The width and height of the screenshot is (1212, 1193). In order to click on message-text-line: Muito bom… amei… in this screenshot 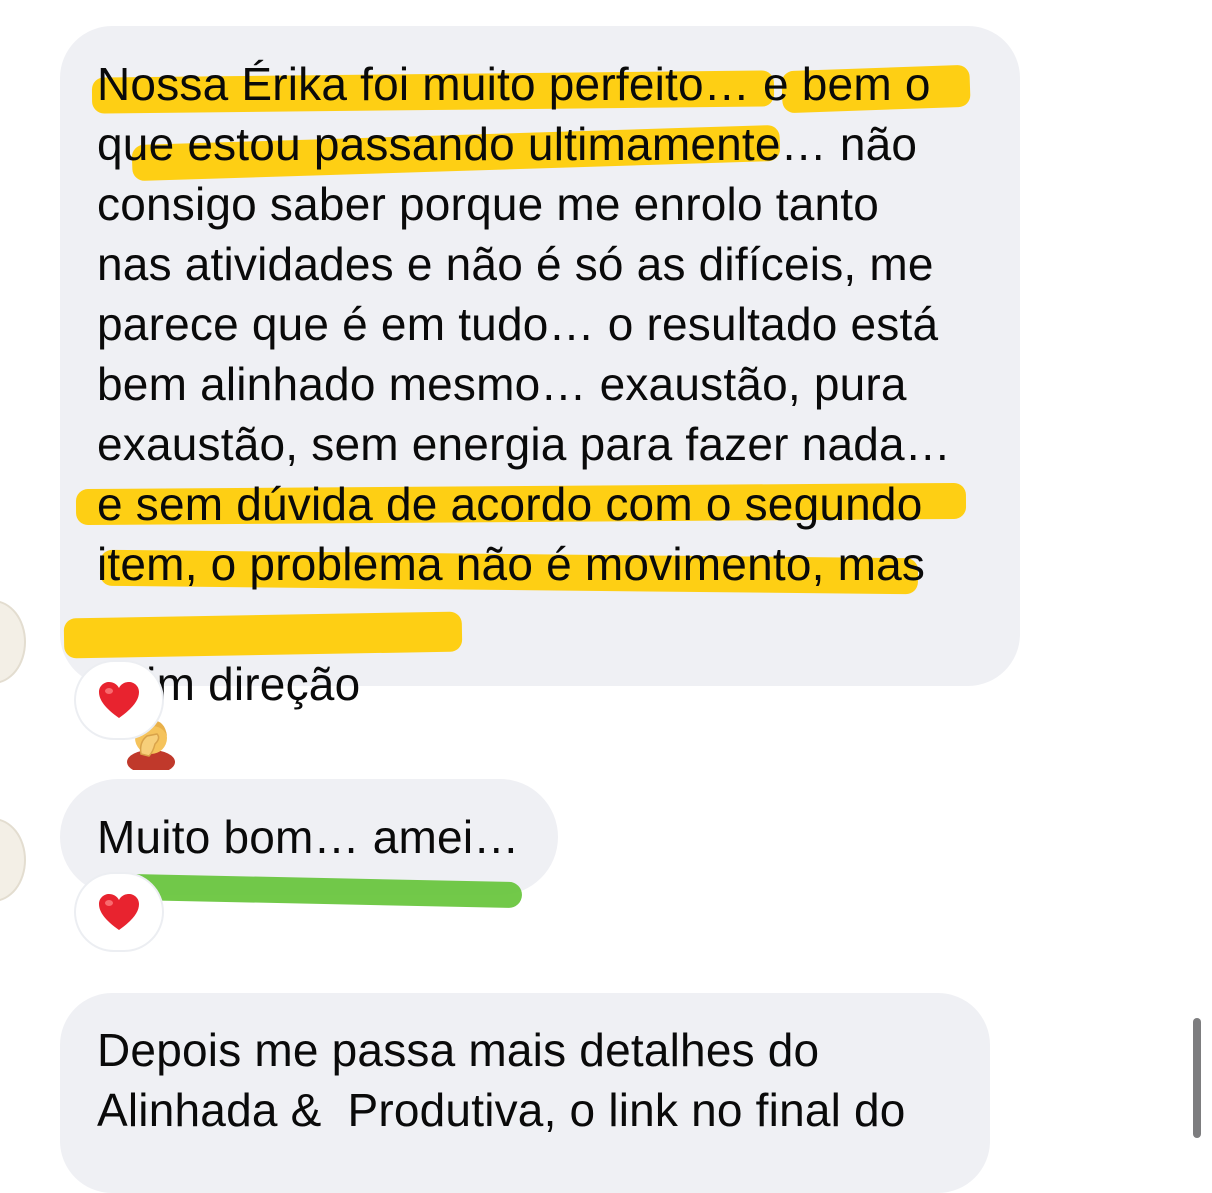, I will do `click(308, 837)`.